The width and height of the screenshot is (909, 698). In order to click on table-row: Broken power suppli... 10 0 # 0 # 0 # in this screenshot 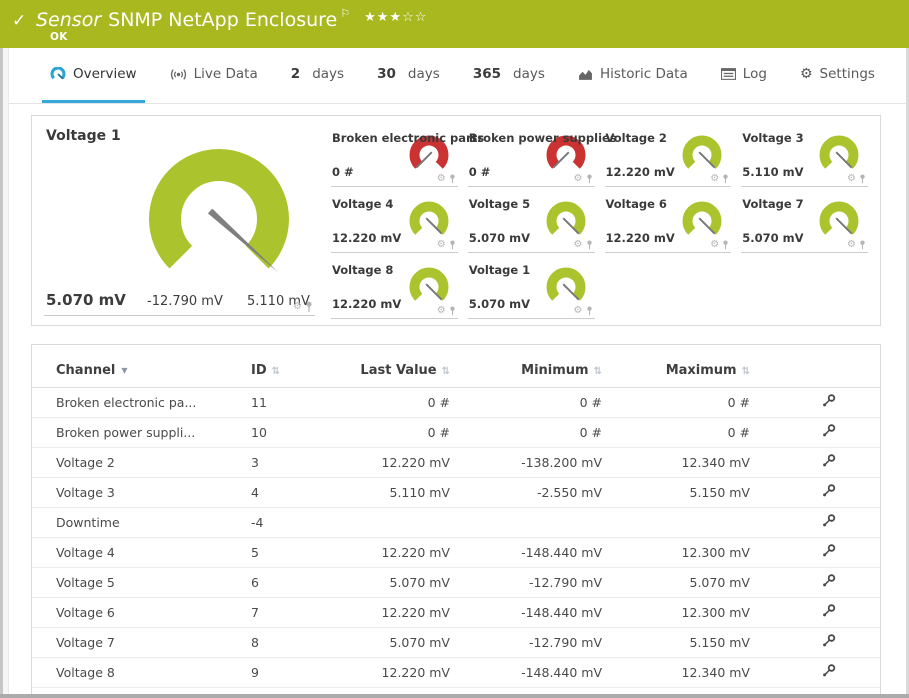, I will do `click(456, 432)`.